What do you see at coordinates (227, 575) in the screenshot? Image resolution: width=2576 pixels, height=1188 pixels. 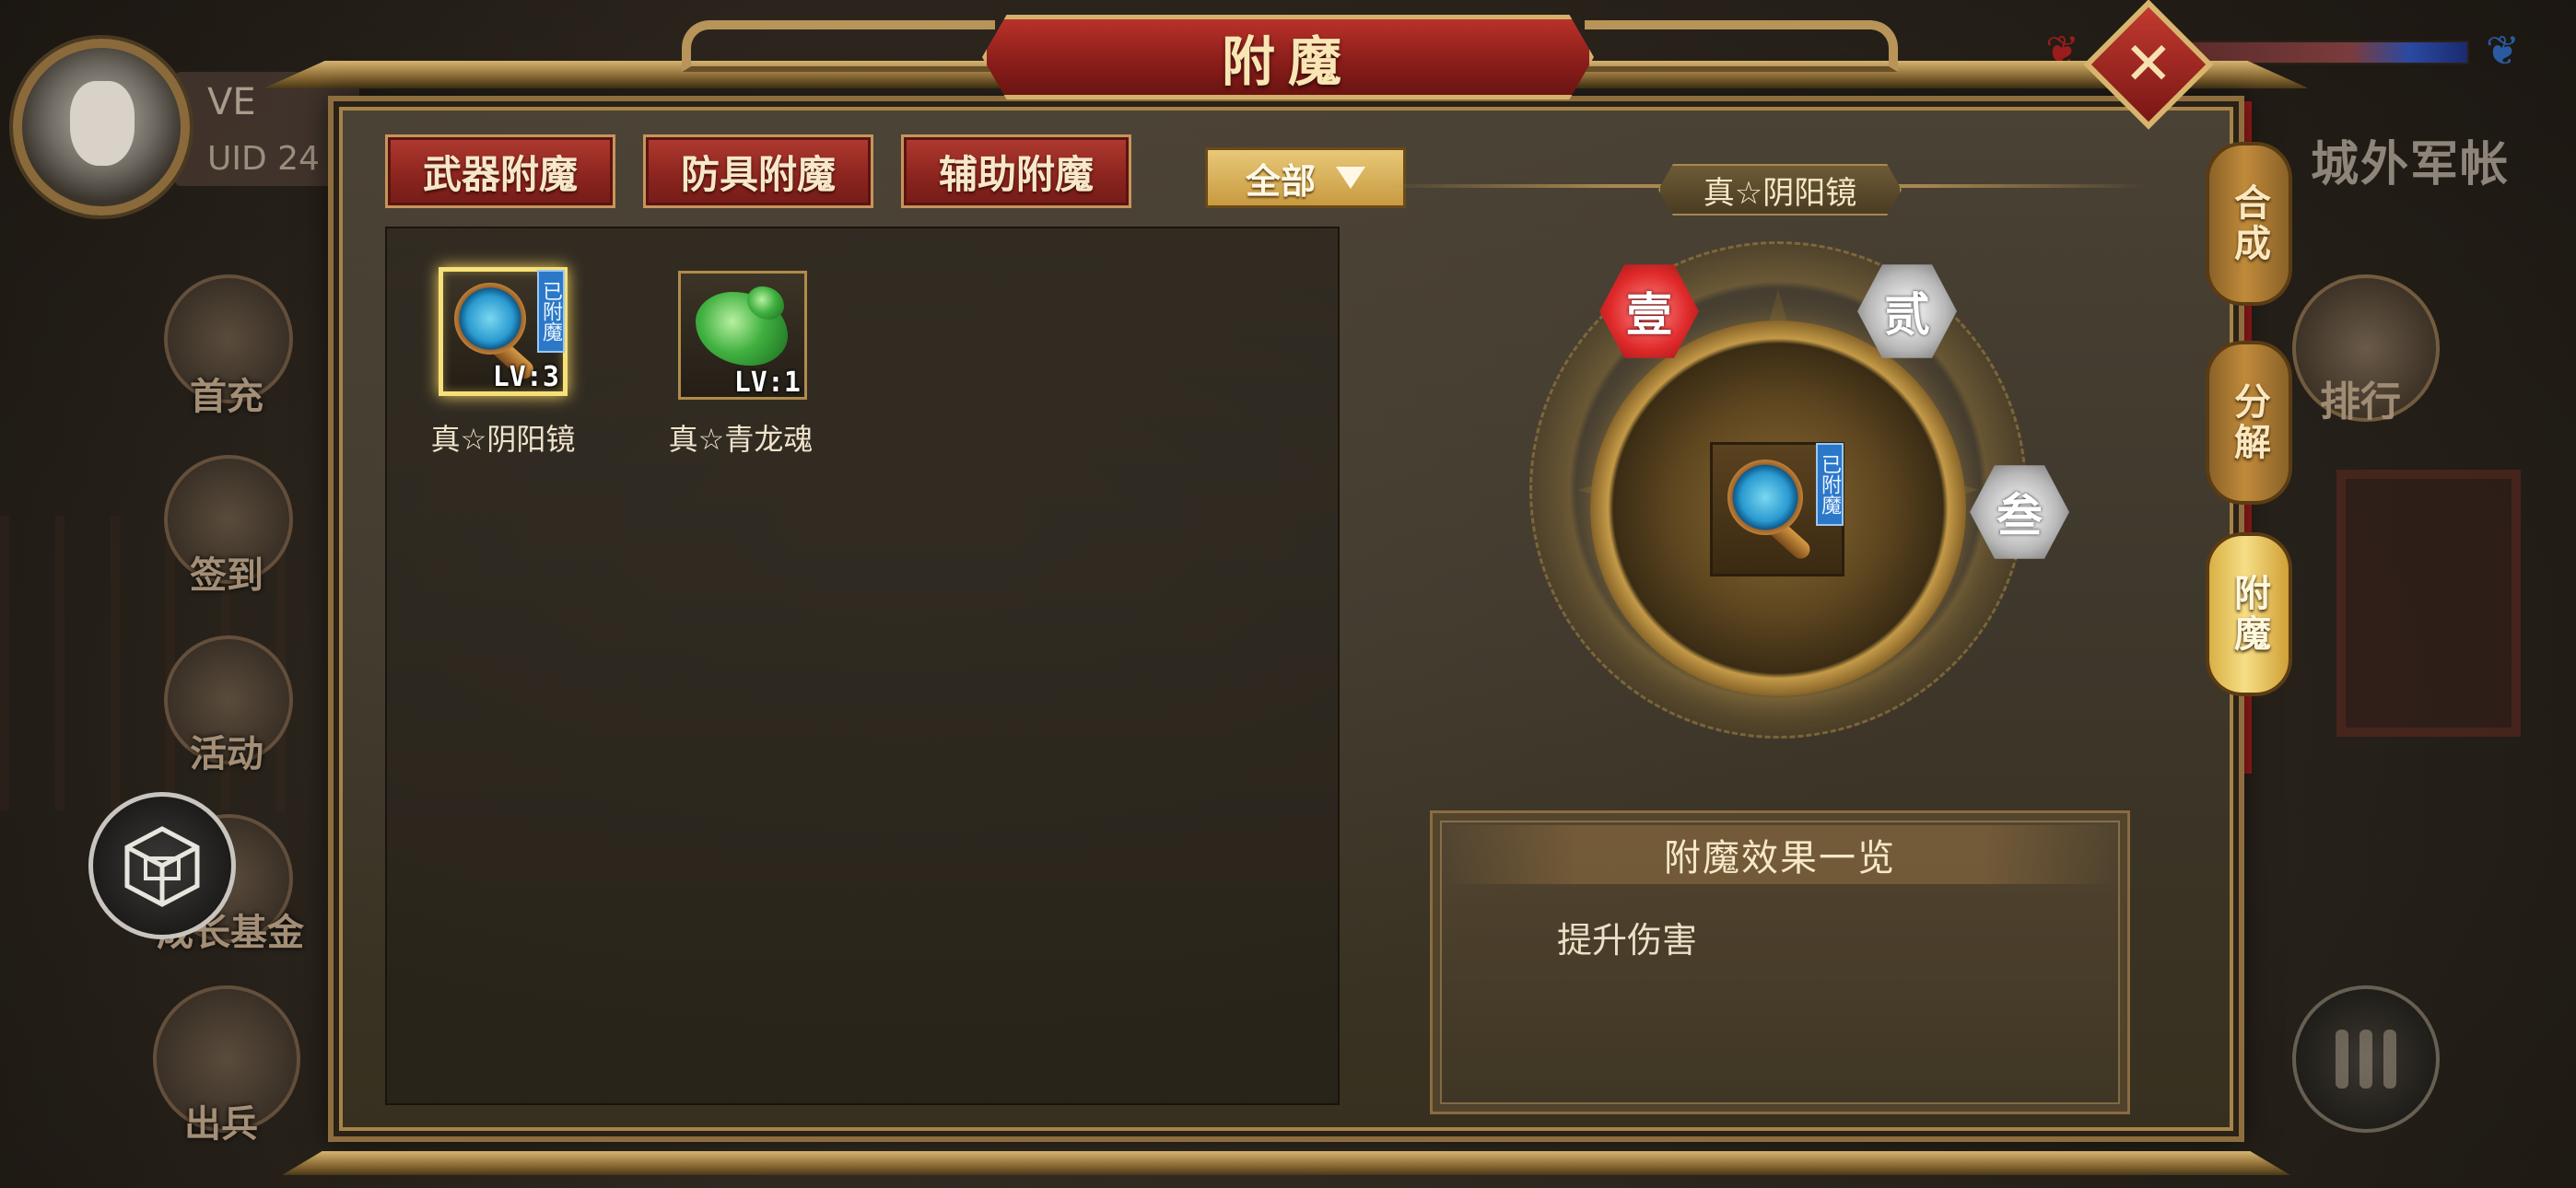 I see `sign-in-label: 签到` at bounding box center [227, 575].